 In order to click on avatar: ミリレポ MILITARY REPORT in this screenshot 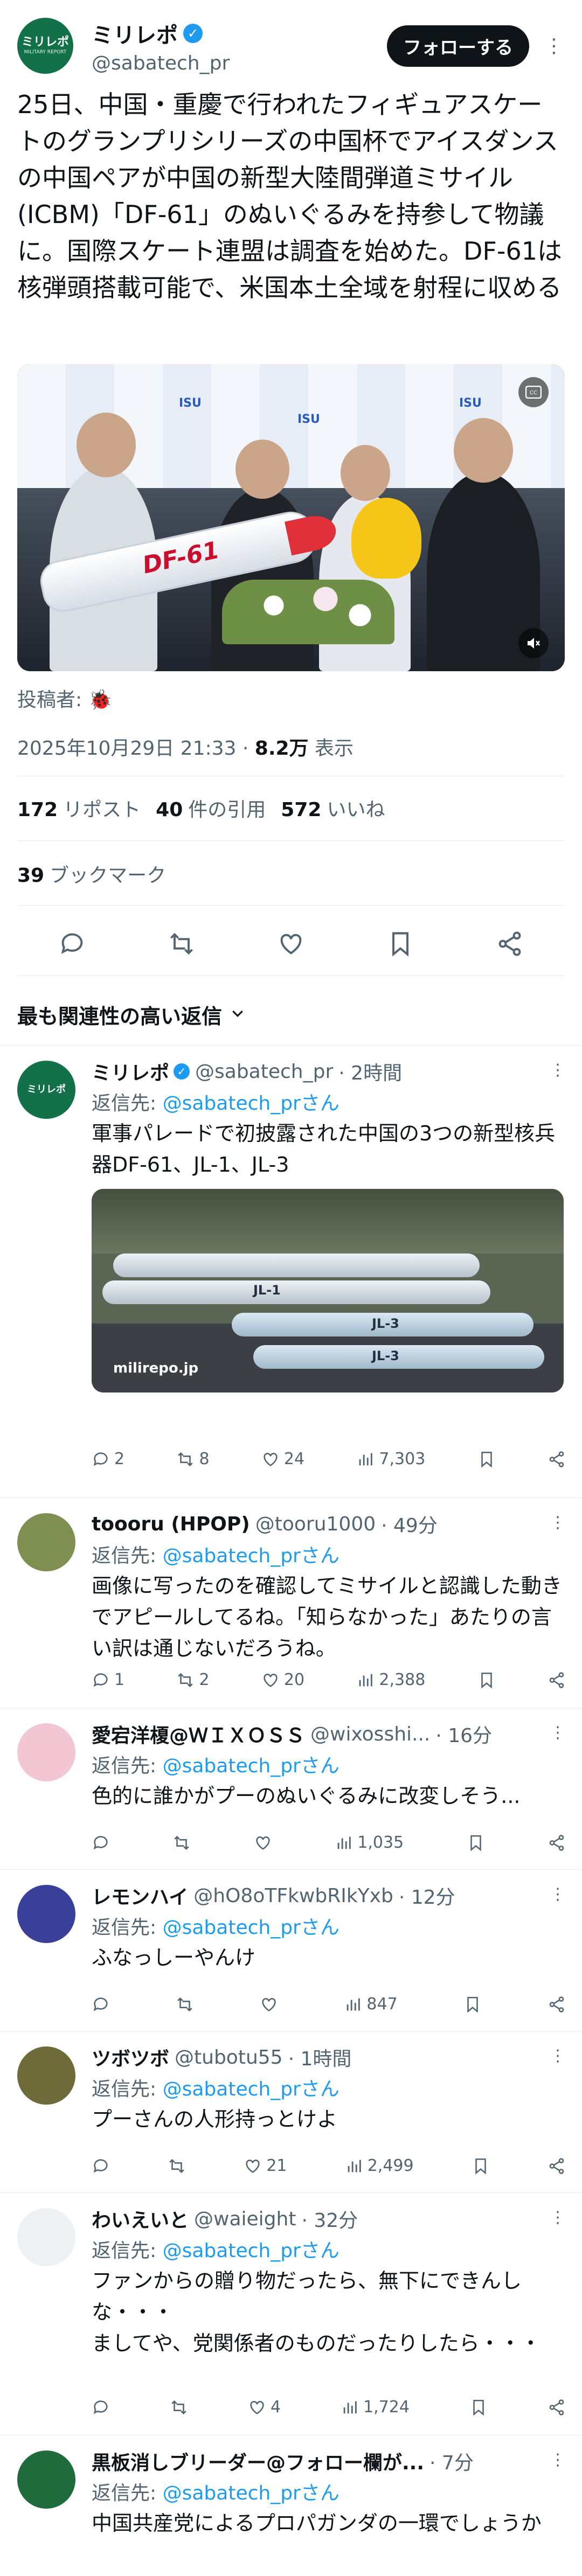, I will do `click(45, 46)`.